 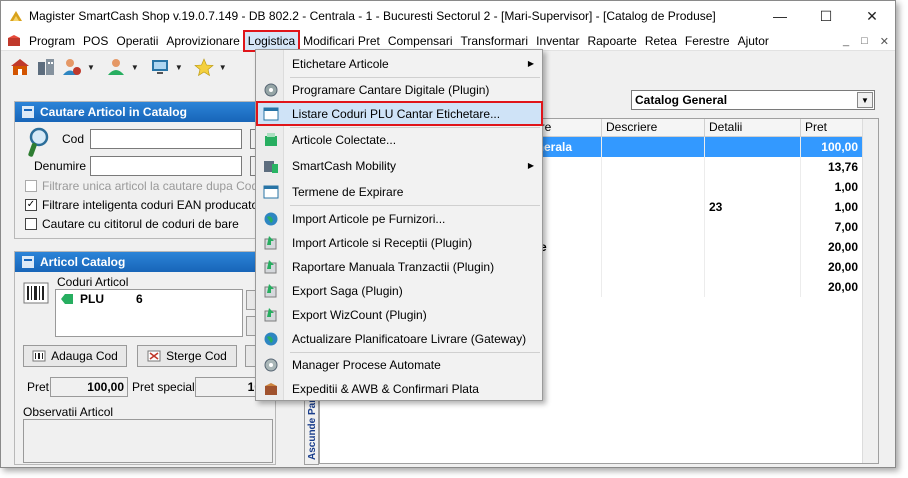 What do you see at coordinates (93, 282) in the screenshot?
I see `codes-label: Coduri Articol` at bounding box center [93, 282].